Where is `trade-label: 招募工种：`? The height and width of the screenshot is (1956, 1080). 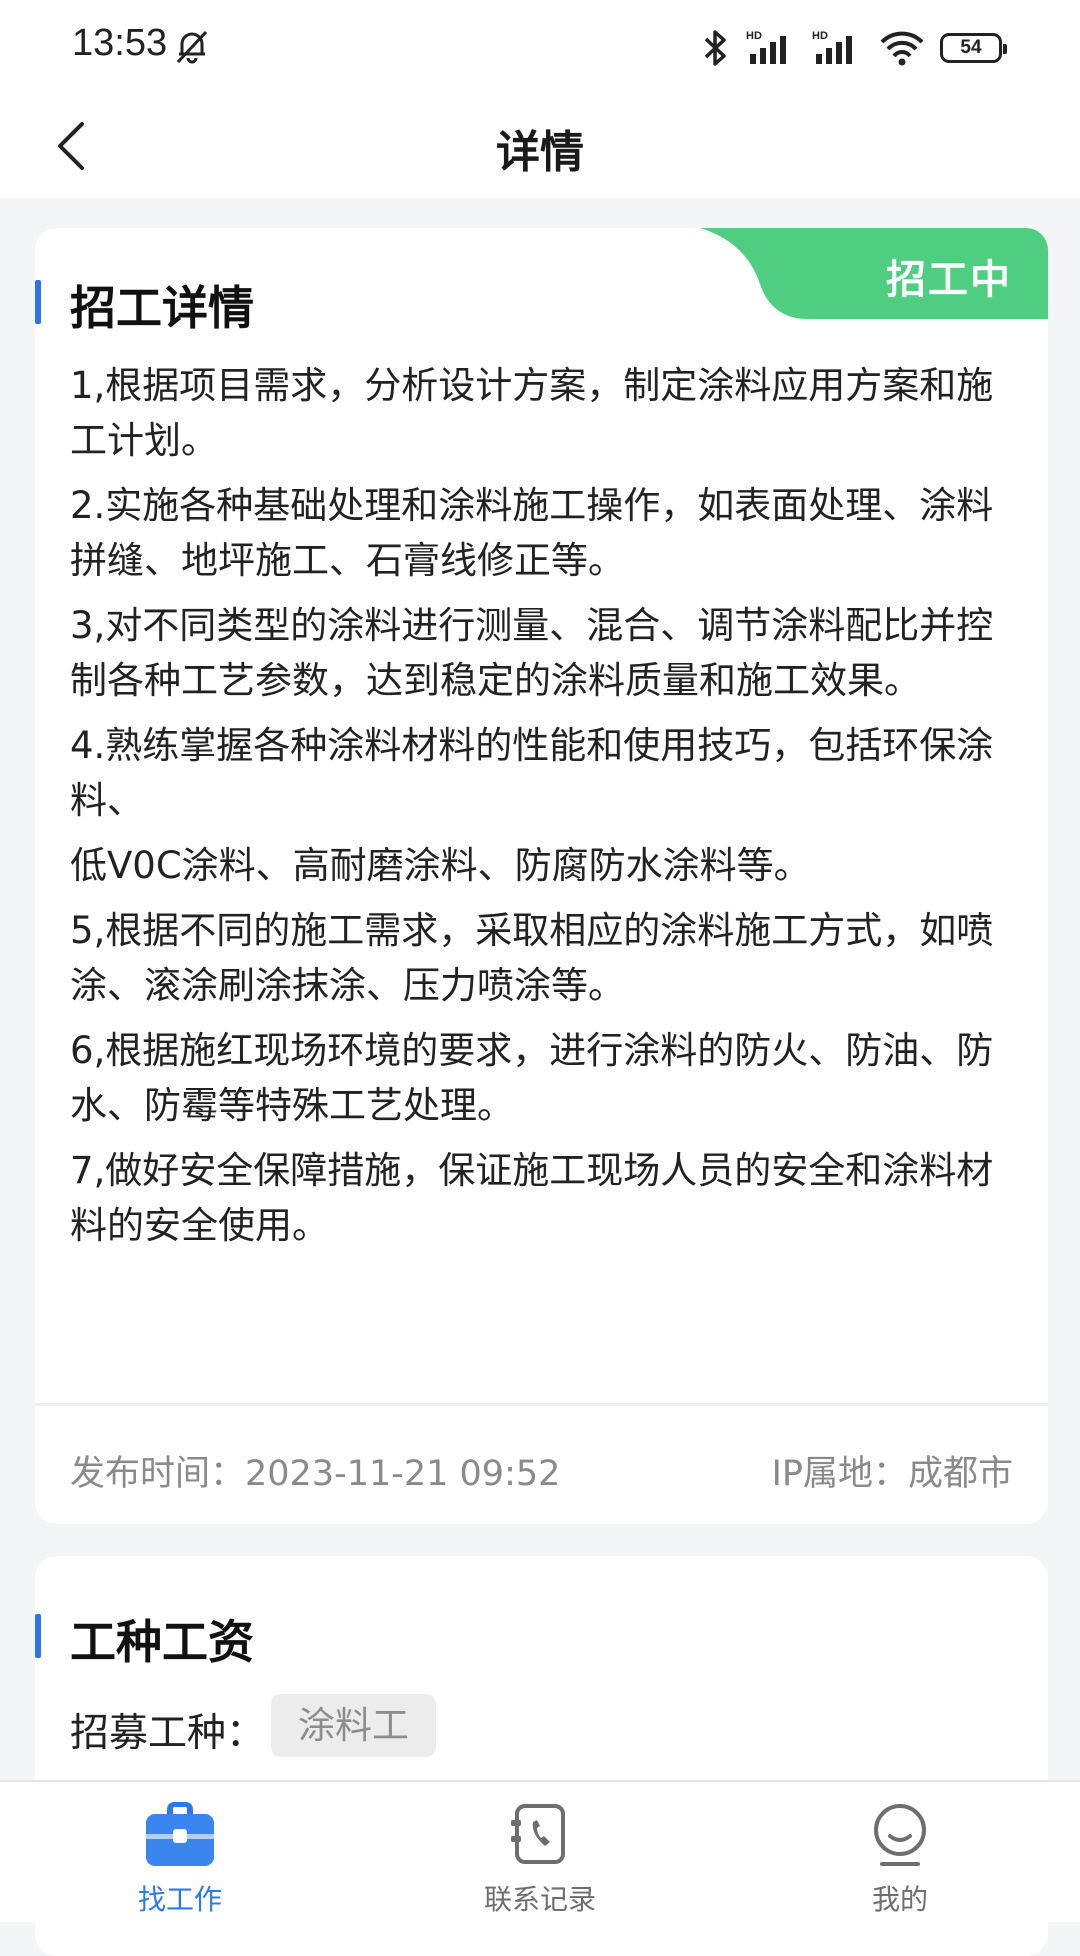
trade-label: 招募工种： is located at coordinates (168, 1733).